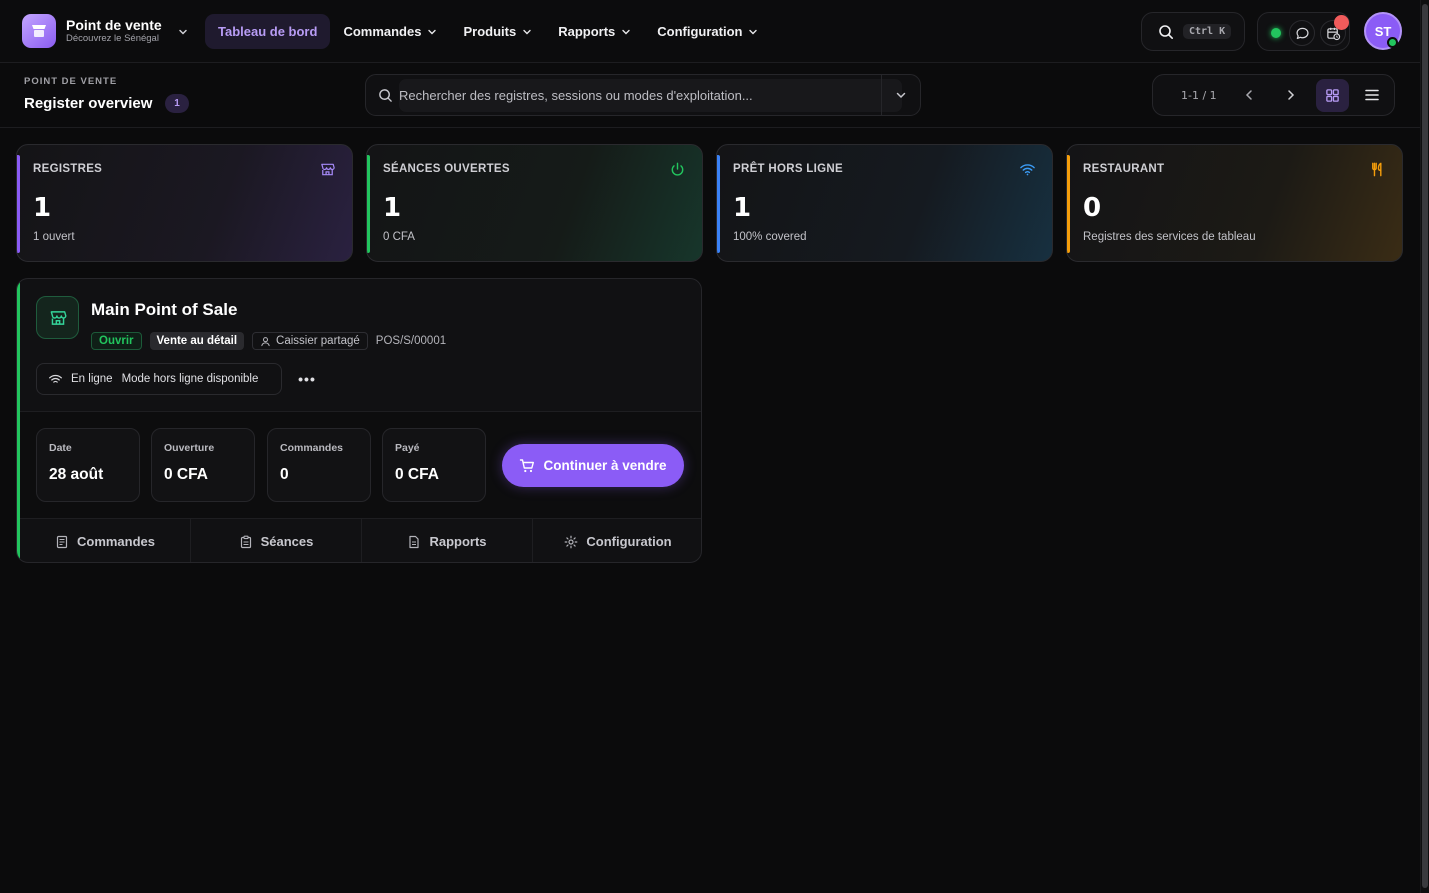 The image size is (1429, 893). I want to click on cashier-label: Caissier partagé, so click(318, 341).